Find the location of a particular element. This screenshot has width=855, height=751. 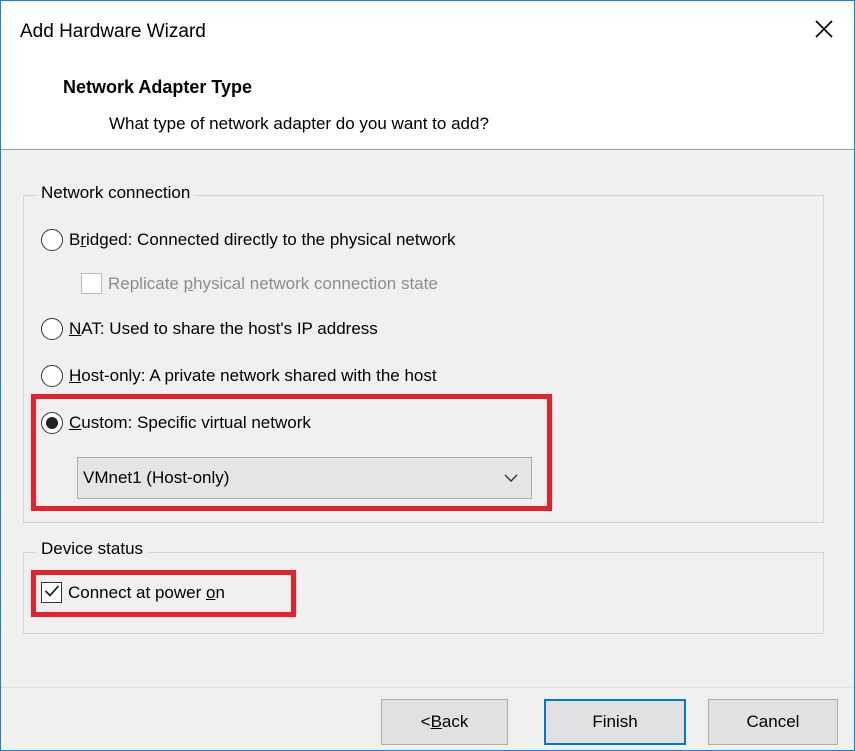

custom-network-select: VMnet1 (Host-only) is located at coordinates (304, 478).